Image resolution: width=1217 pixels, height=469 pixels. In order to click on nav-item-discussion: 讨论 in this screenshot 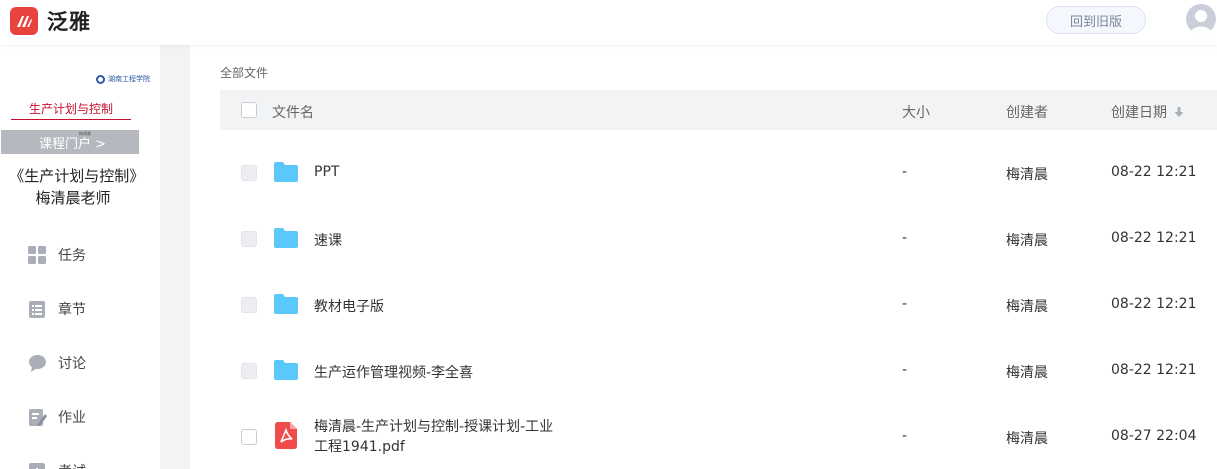, I will do `click(57, 363)`.